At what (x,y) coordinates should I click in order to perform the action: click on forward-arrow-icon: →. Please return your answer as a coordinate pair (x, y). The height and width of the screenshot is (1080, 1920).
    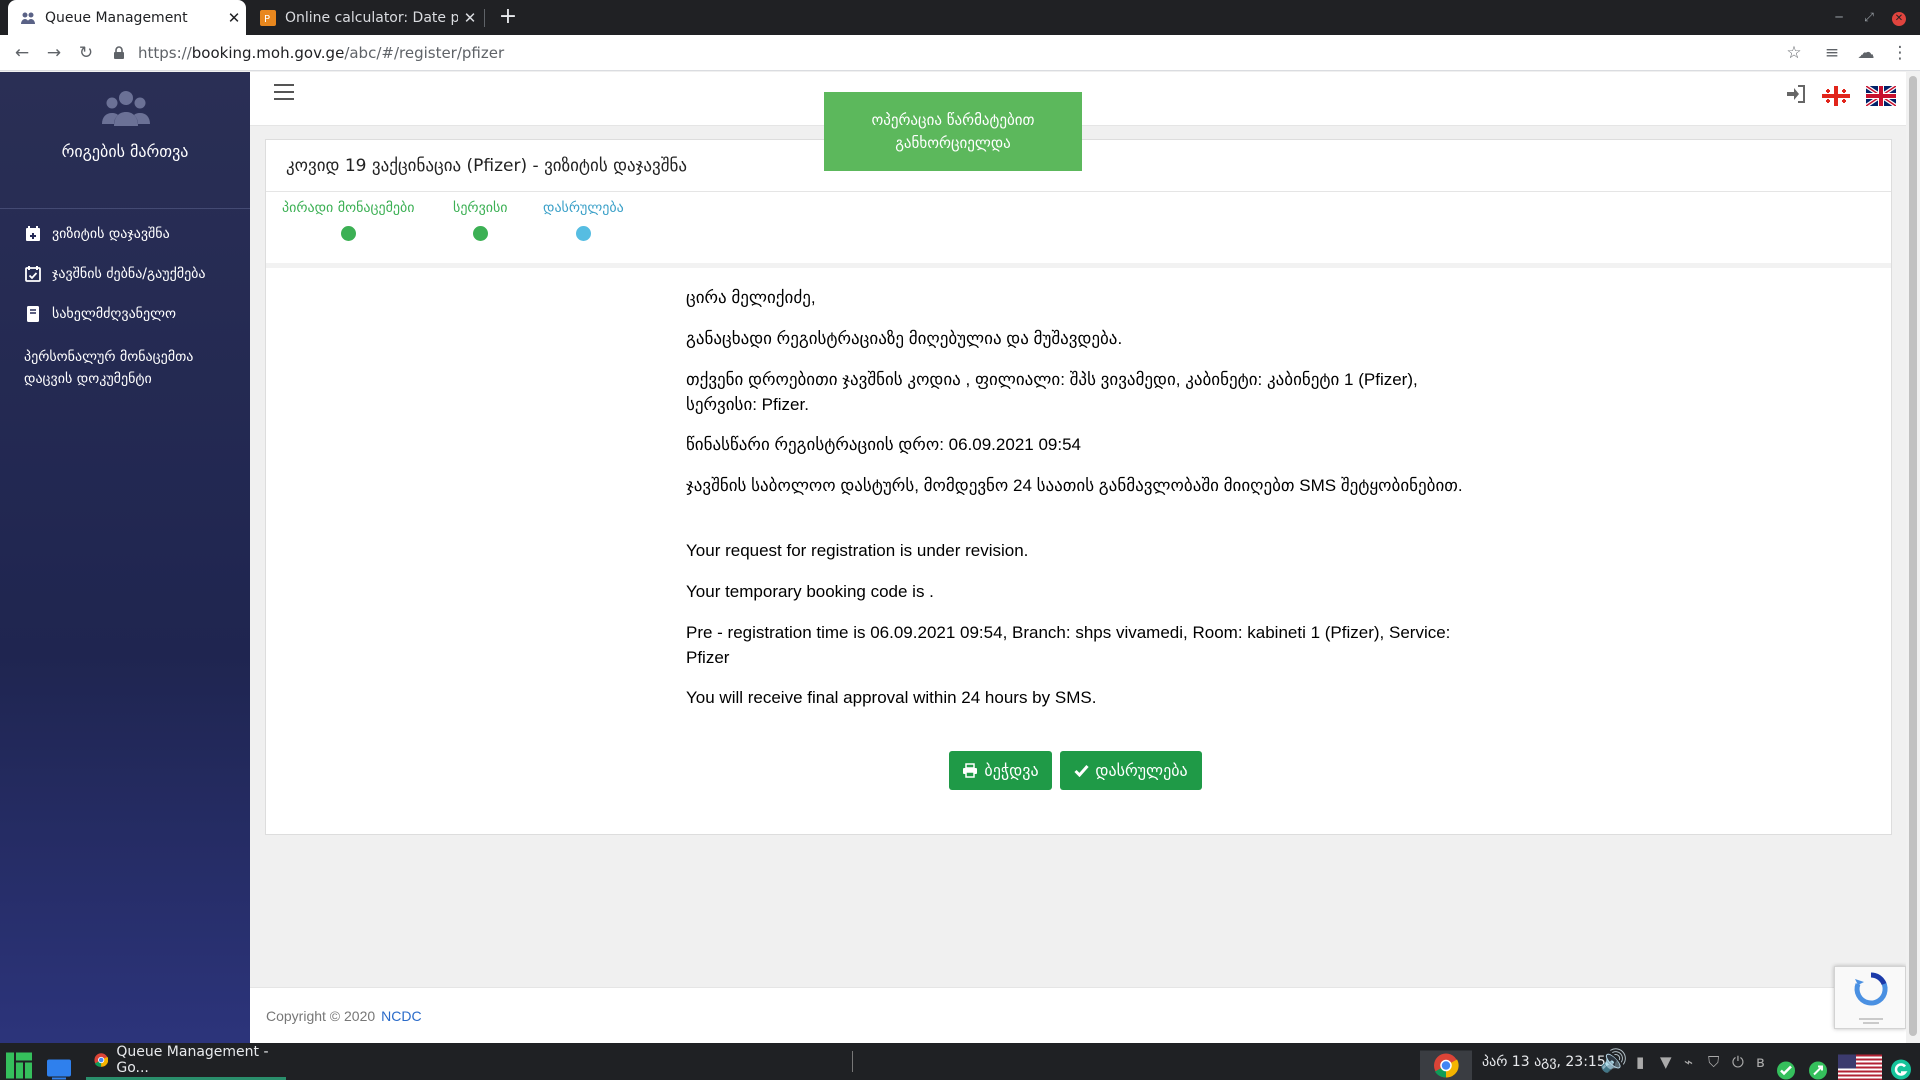
    Looking at the image, I should click on (54, 53).